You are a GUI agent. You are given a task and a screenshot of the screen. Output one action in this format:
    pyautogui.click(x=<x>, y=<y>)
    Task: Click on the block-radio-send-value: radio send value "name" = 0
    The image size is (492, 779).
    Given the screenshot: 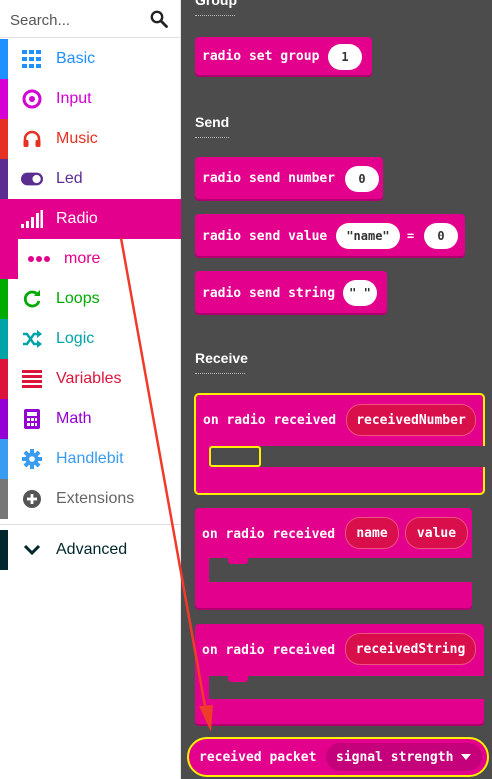 What is the action you would take?
    pyautogui.click(x=330, y=236)
    